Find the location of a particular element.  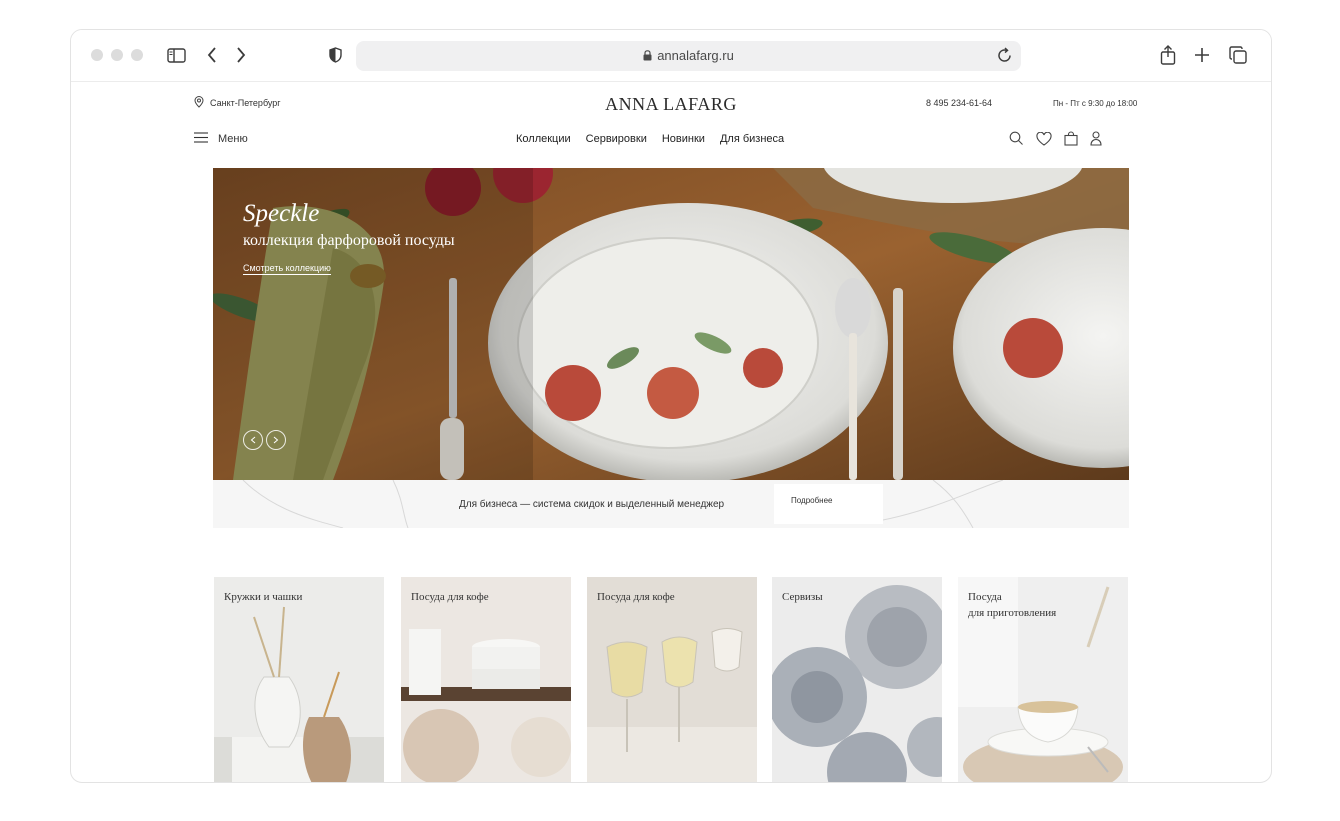

nav-item-business: Для бизнеса is located at coordinates (752, 139).